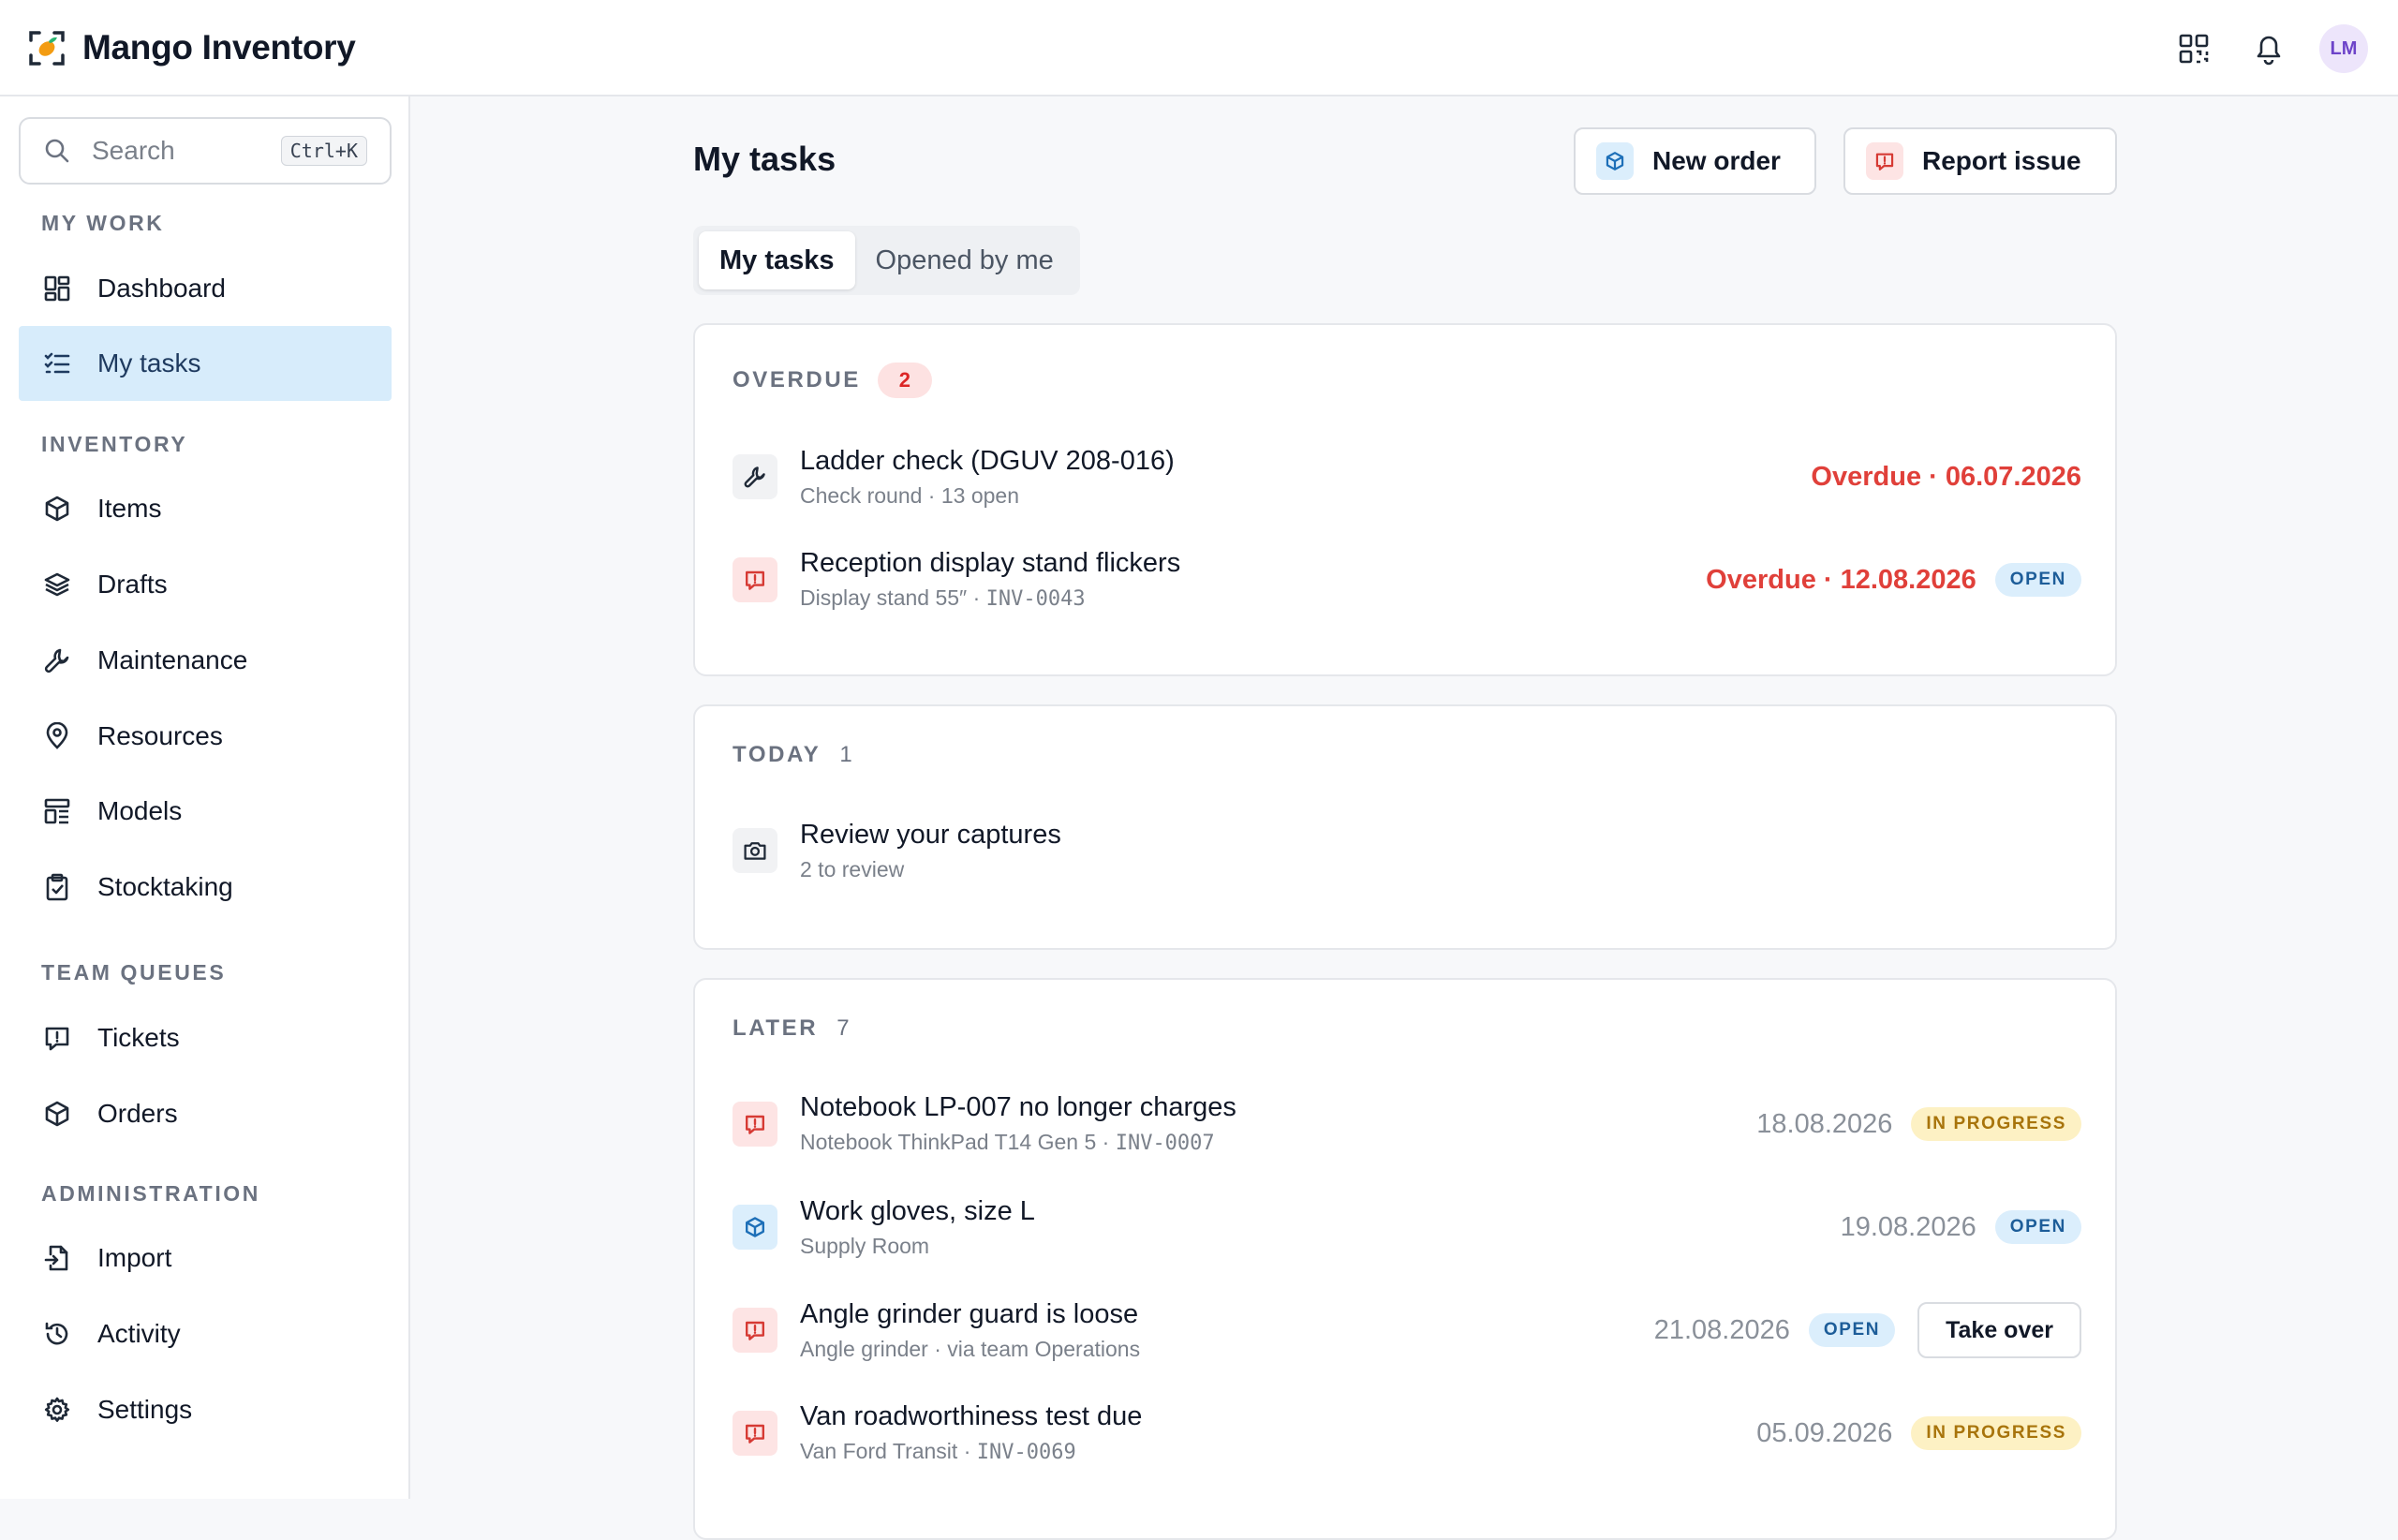 The image size is (2398, 1540). Describe the element at coordinates (965, 260) in the screenshot. I see `tab-opened-by-me: Opened by me` at that location.